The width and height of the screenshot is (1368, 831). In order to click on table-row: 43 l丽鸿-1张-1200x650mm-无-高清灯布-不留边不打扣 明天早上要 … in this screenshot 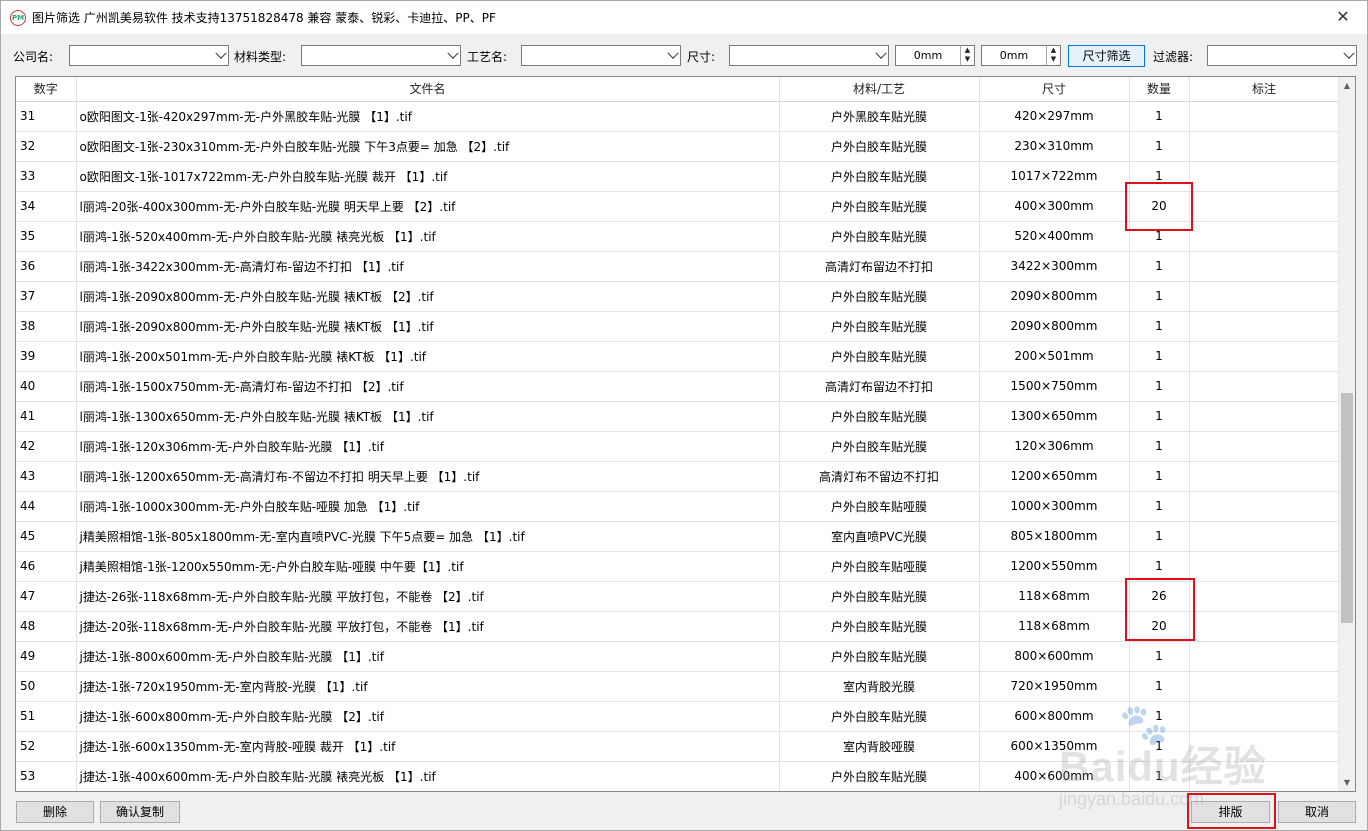, I will do `click(678, 476)`.